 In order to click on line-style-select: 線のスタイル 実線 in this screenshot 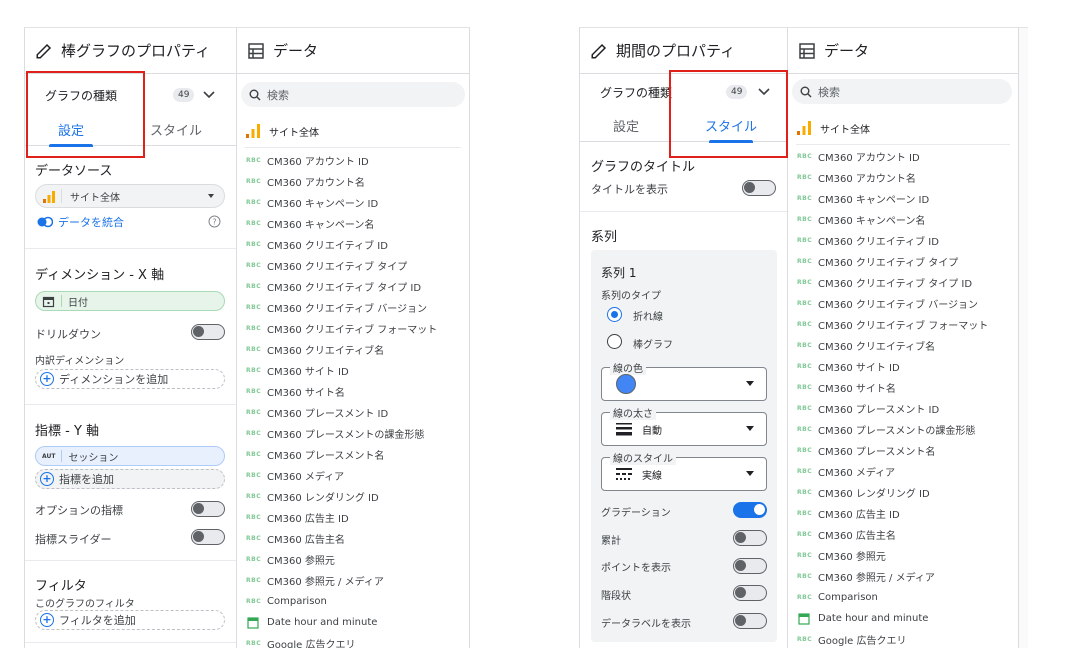, I will do `click(684, 470)`.